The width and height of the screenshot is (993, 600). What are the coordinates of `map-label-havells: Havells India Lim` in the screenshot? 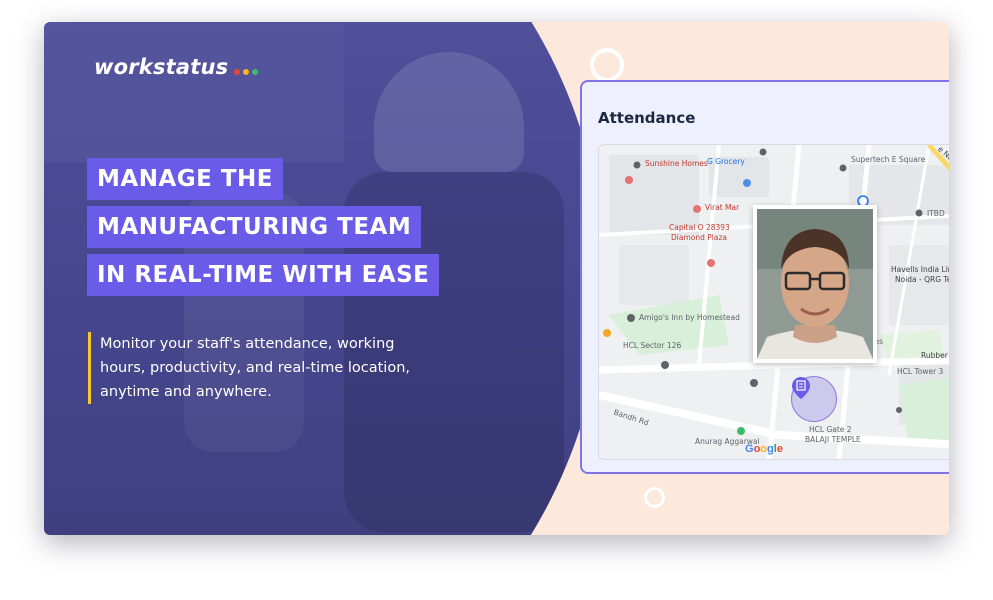 It's located at (920, 269).